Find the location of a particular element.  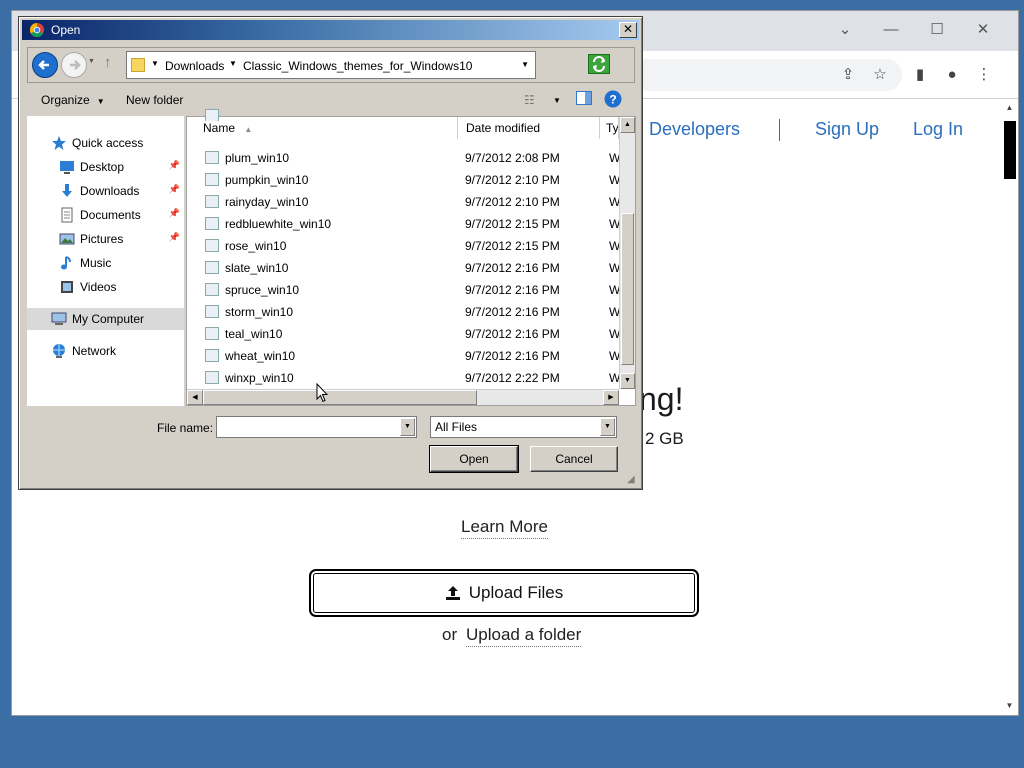

nav-my-computer: My Computer is located at coordinates (105, 319).